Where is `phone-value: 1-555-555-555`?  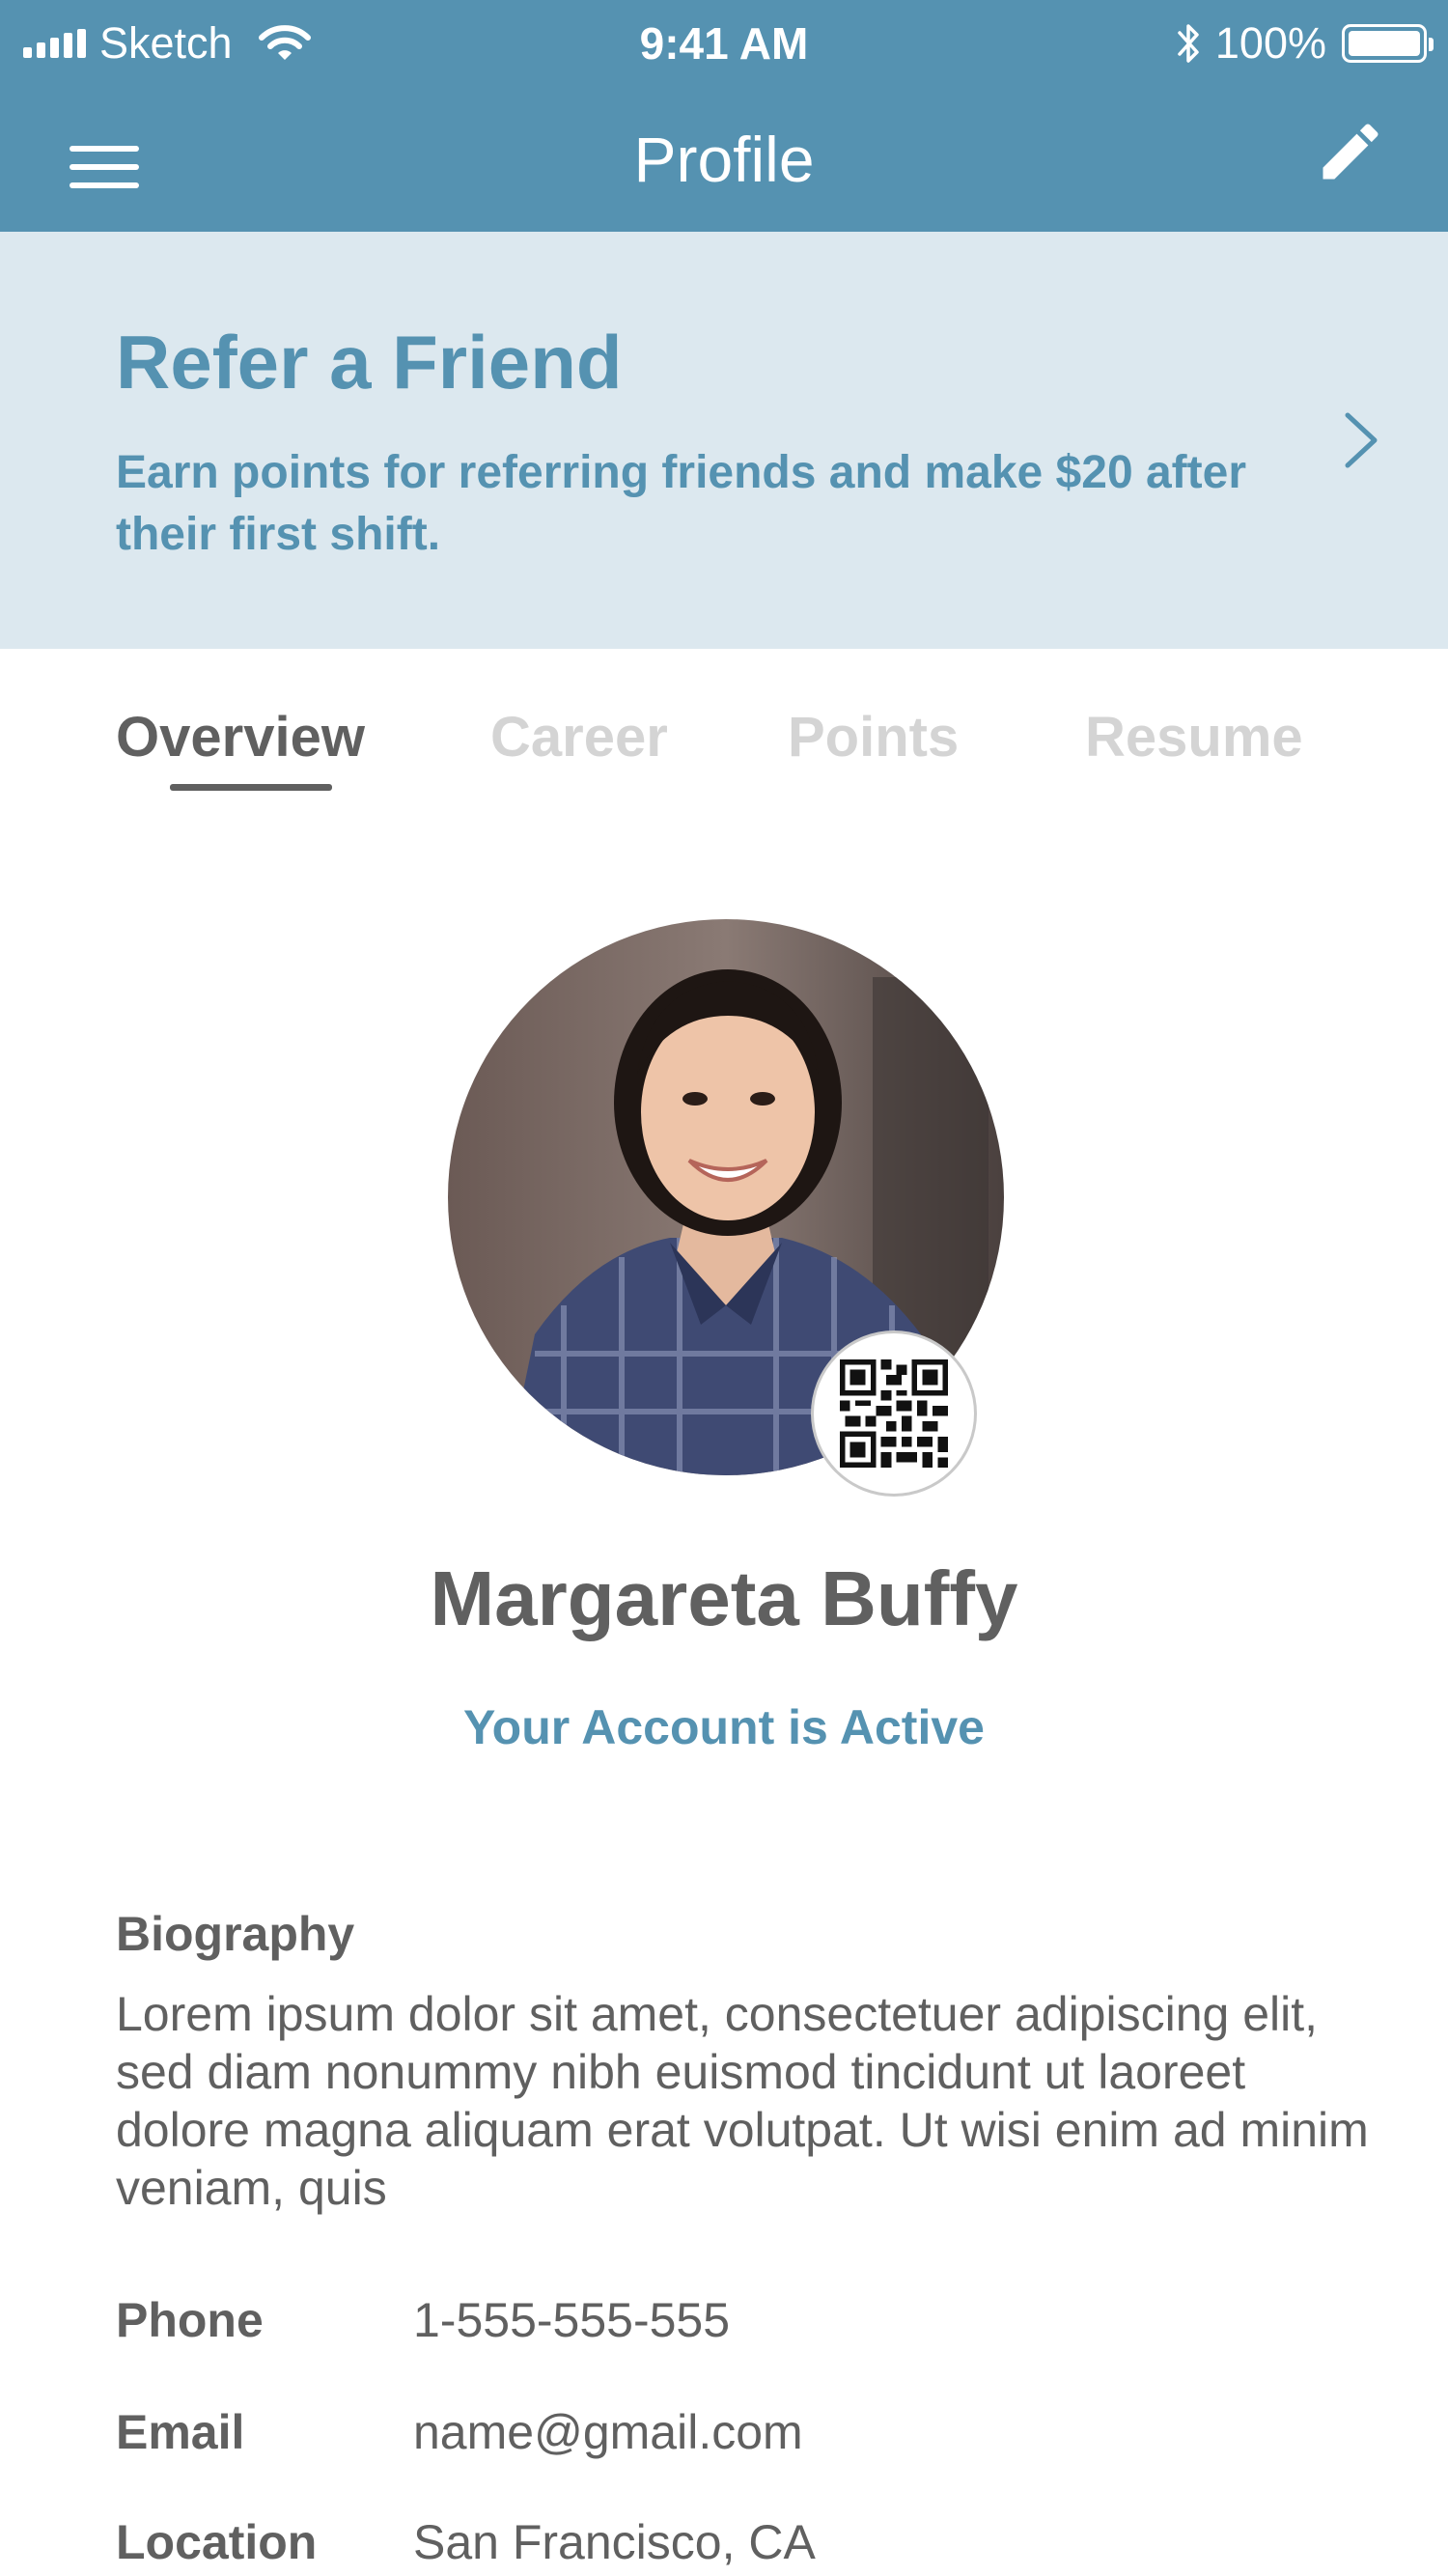
phone-value: 1-555-555-555 is located at coordinates (572, 2320).